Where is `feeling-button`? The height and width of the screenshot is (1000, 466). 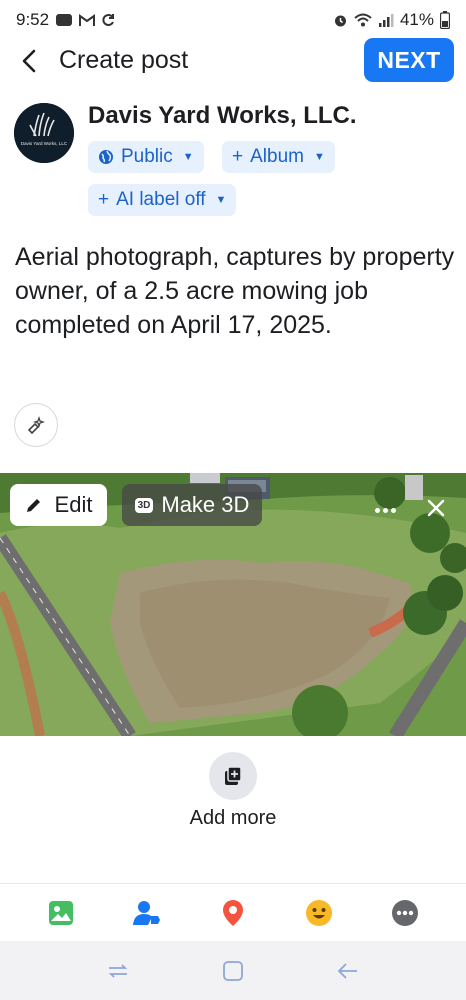
feeling-button is located at coordinates (319, 913).